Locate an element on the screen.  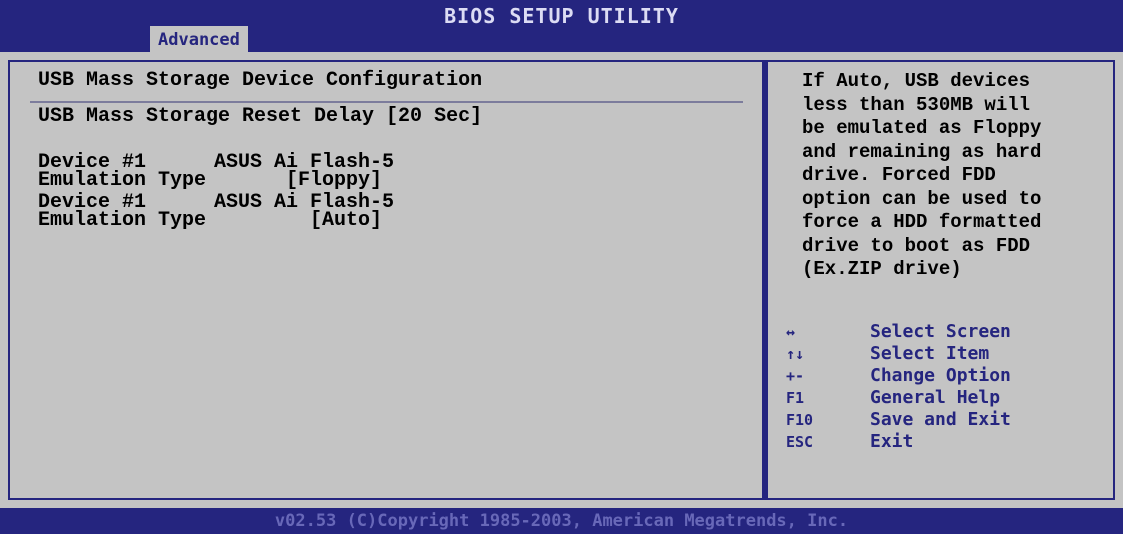
section-title: USB Mass Storage Device Configuration is located at coordinates (260, 80).